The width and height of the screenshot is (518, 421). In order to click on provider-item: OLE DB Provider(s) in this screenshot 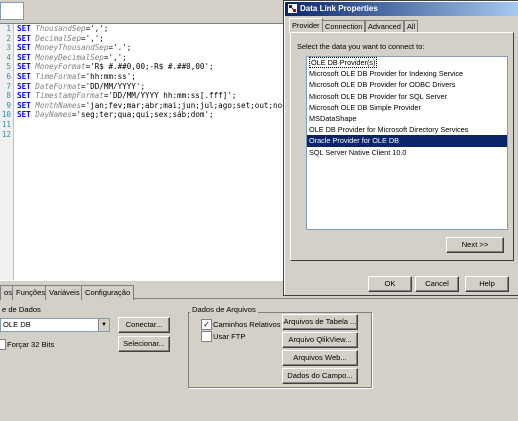, I will do `click(407, 62)`.